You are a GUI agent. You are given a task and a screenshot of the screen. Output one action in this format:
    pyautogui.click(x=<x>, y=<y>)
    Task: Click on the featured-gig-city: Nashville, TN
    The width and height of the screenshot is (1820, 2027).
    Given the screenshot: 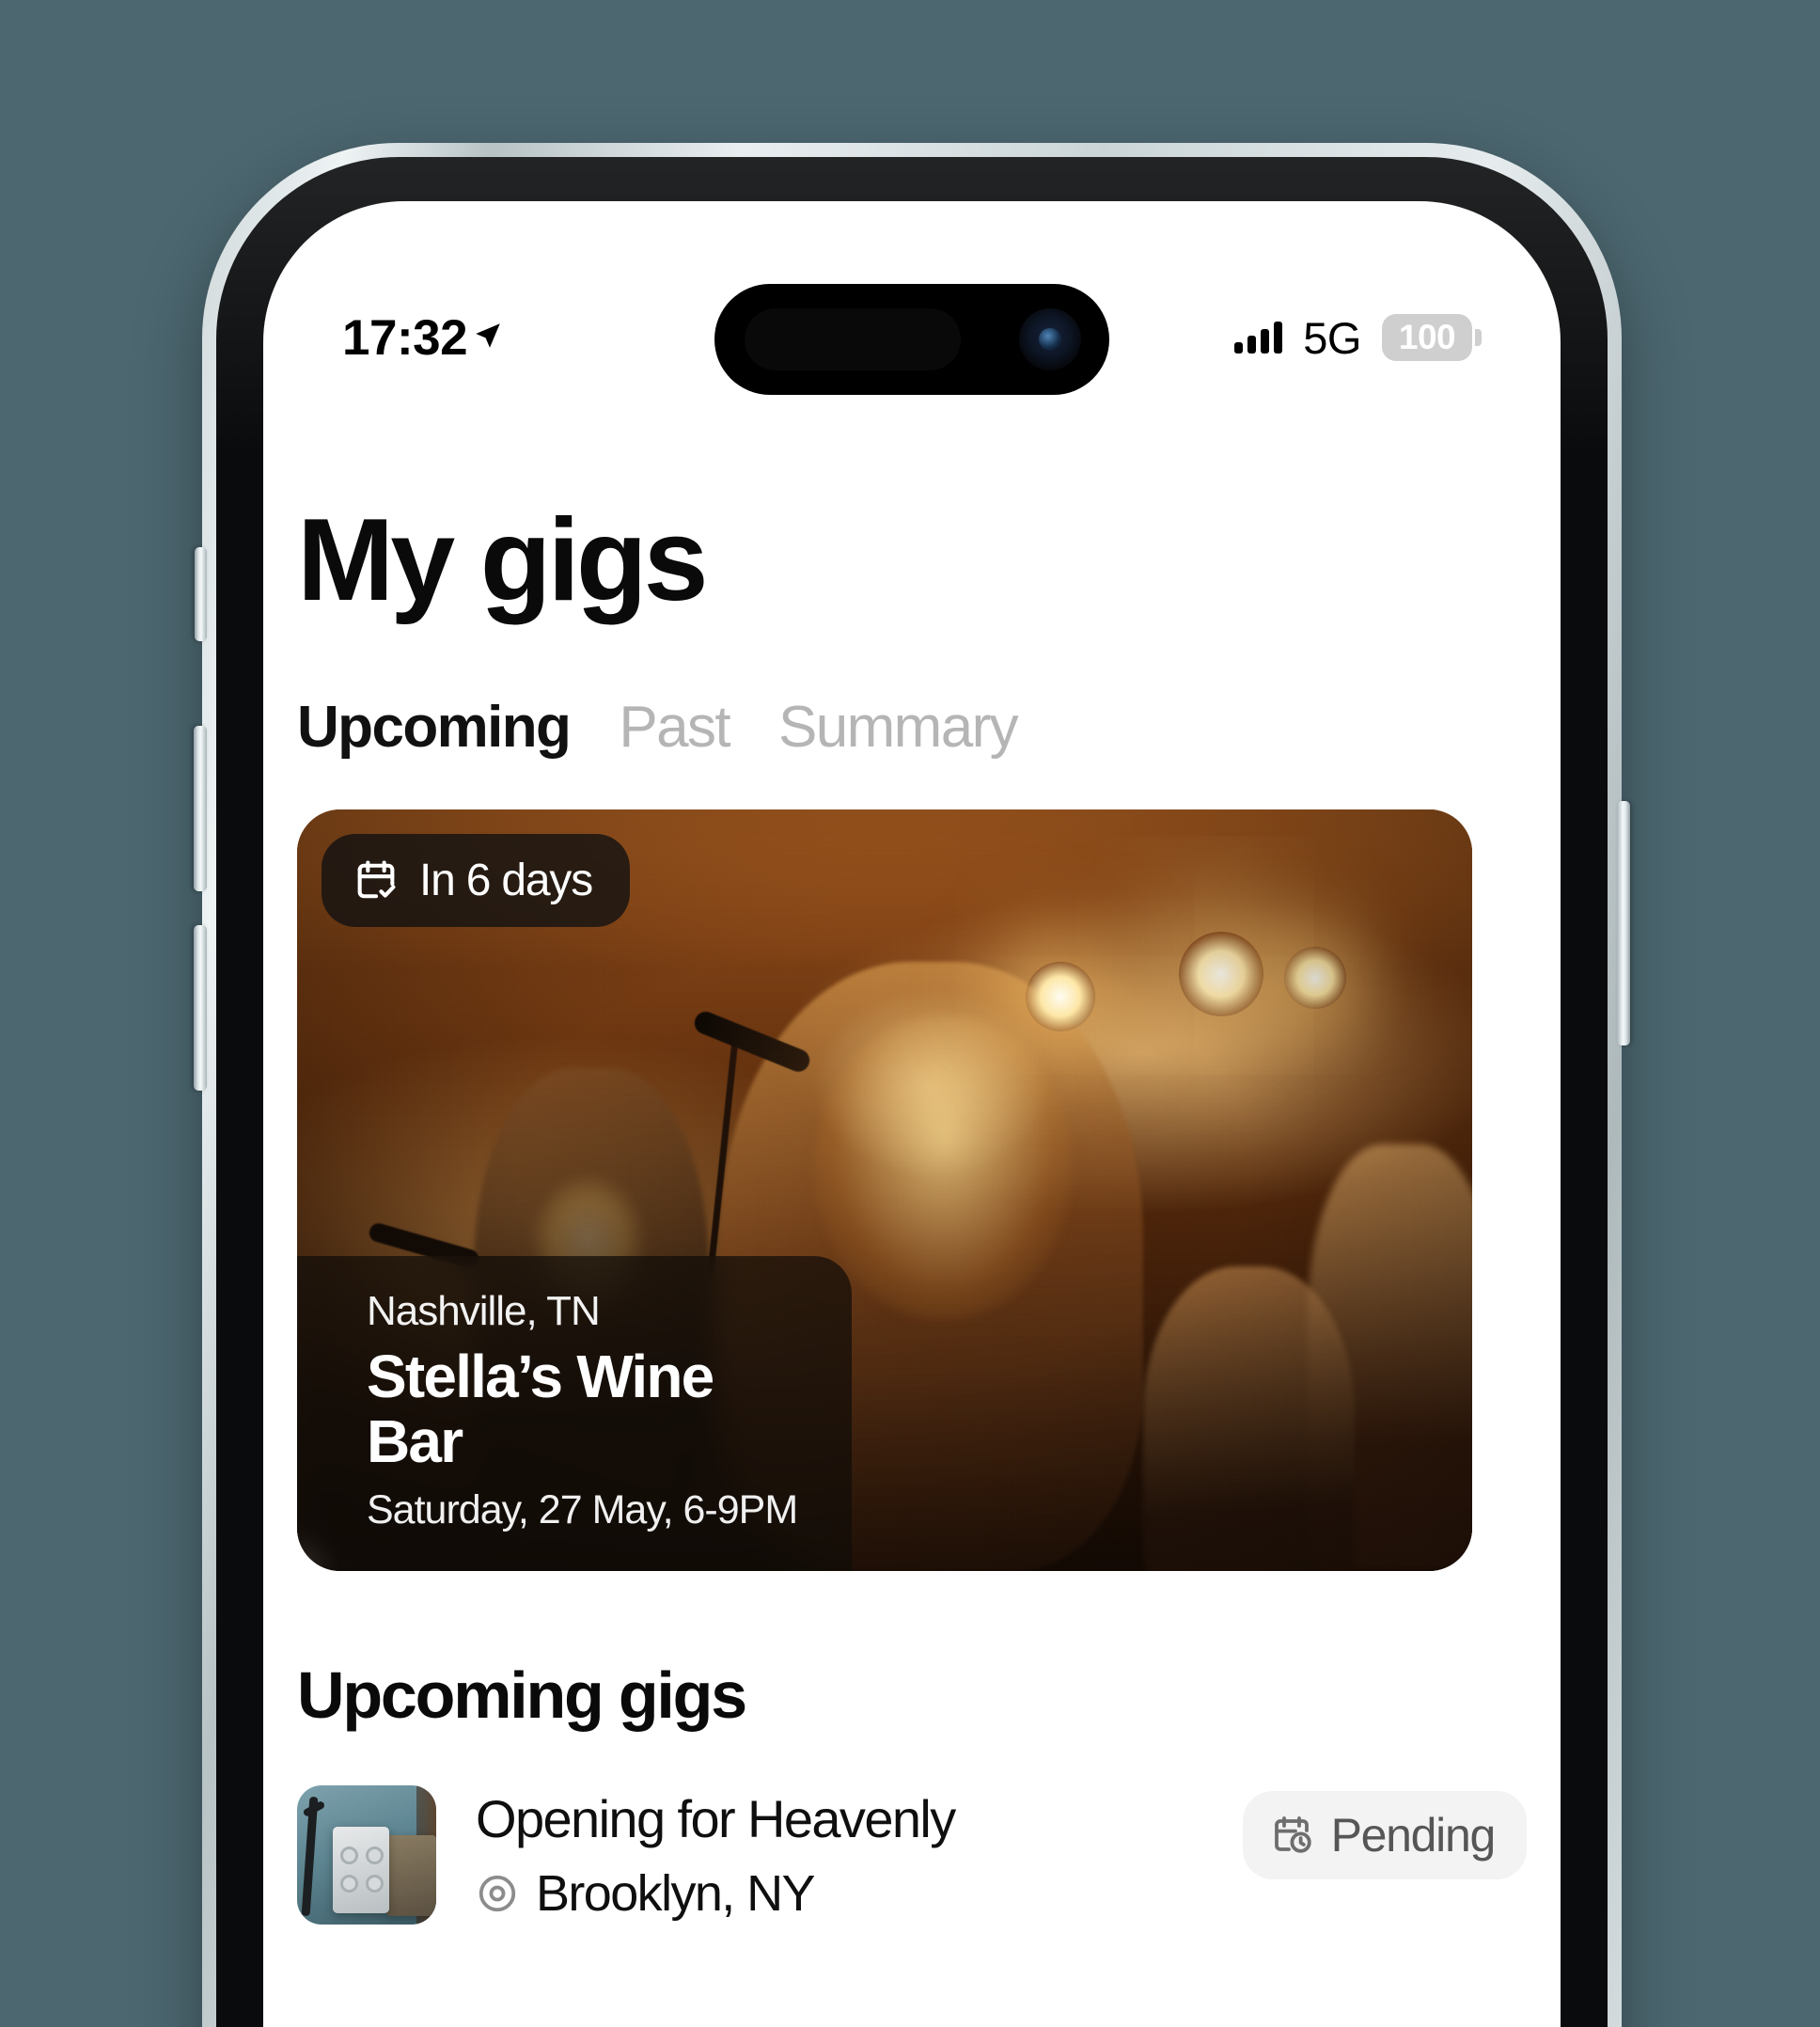 What is the action you would take?
    pyautogui.click(x=484, y=1310)
    